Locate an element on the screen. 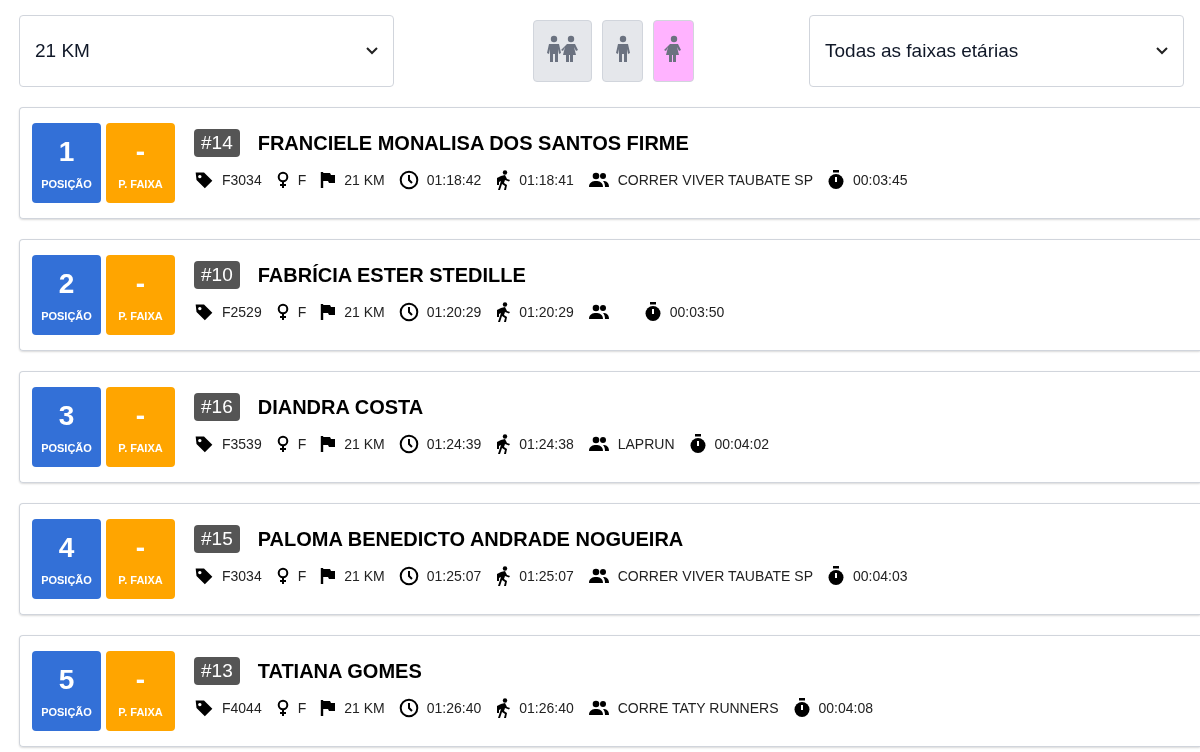 This screenshot has width=1200, height=752. select-value: 21 KM is located at coordinates (62, 50).